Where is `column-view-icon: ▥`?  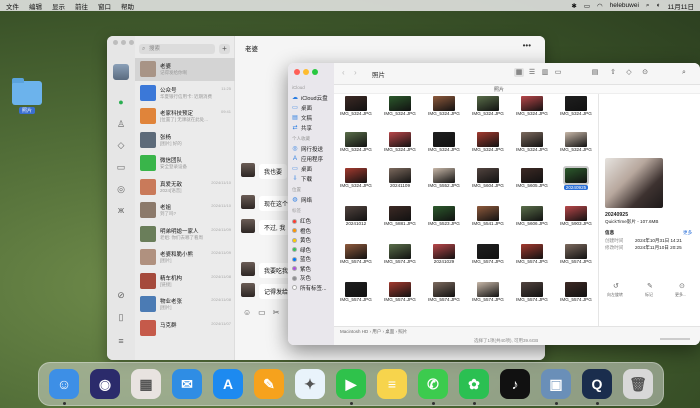 column-view-icon: ▥ is located at coordinates (545, 72).